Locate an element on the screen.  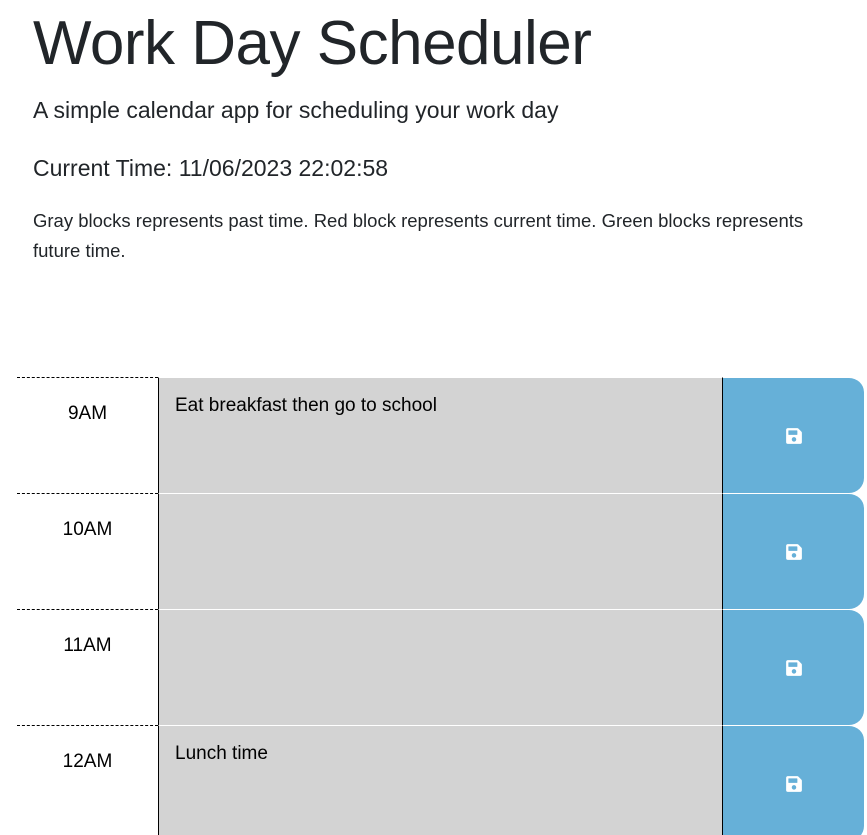
current-time: Current Time: 11/06/2023 22:02:58 is located at coordinates (210, 168).